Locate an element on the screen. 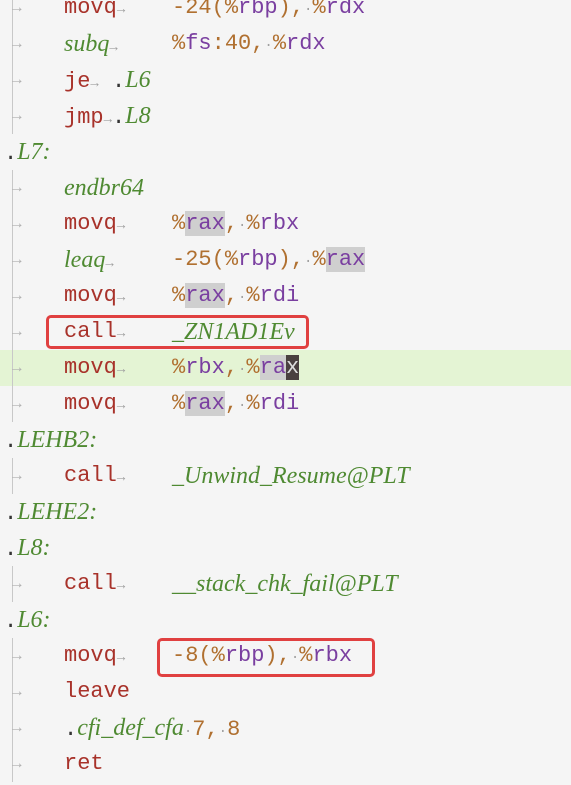 The image size is (571, 785). code-token: jmp is located at coordinates (84, 117).